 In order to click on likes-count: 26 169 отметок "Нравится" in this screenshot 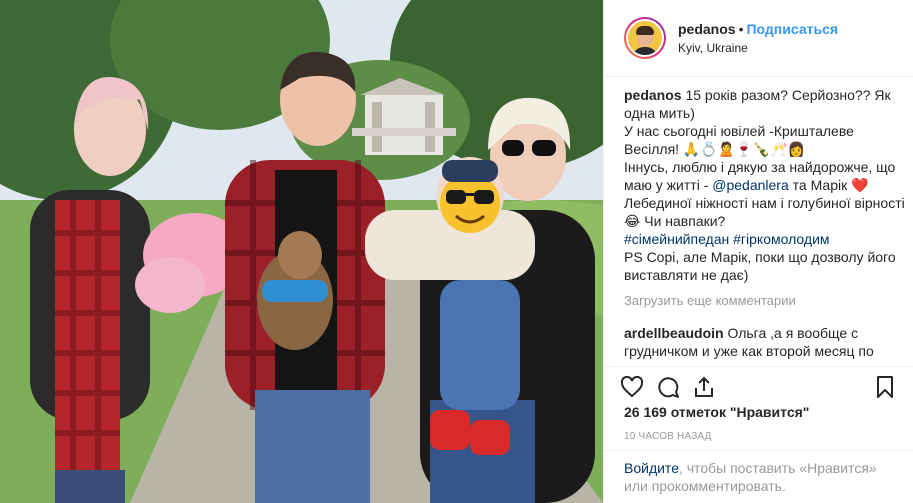, I will do `click(716, 412)`.